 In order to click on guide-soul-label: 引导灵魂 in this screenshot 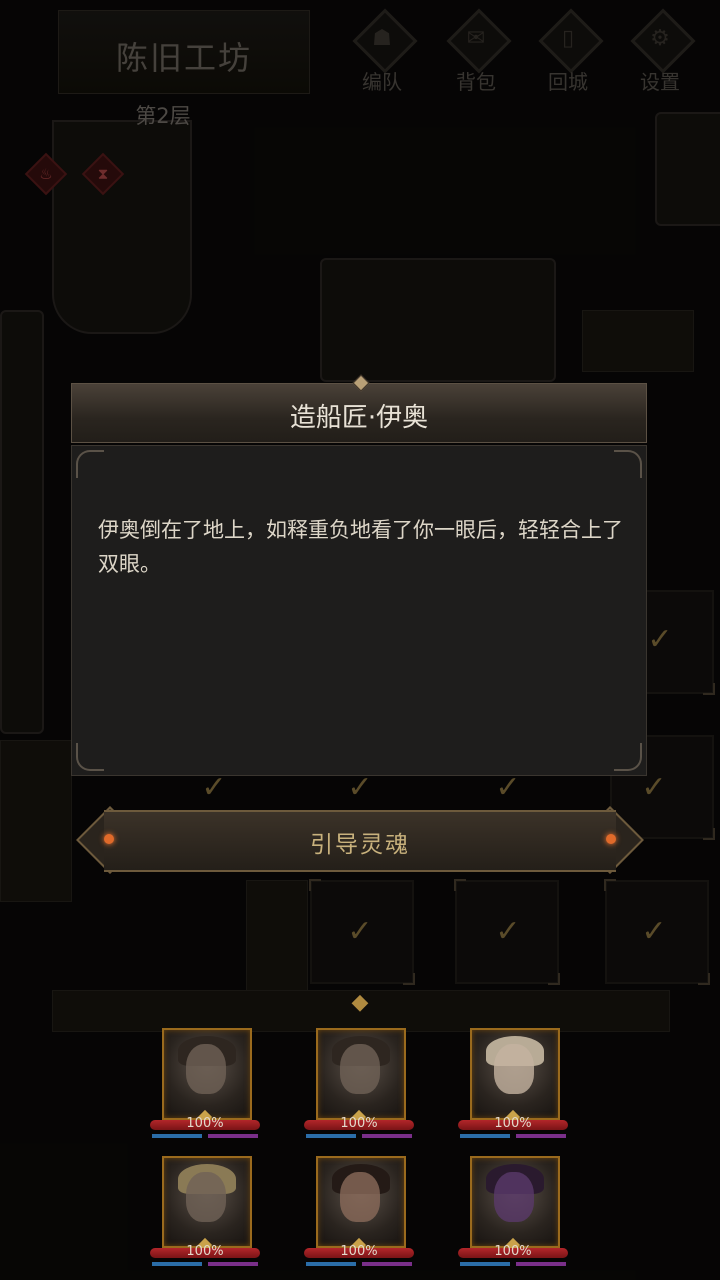, I will do `click(360, 845)`.